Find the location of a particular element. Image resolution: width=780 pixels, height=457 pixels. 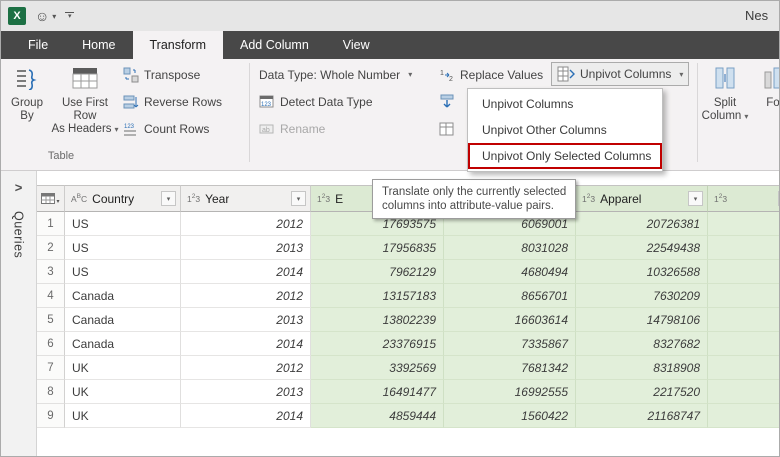

cell: 14798106 is located at coordinates (642, 320).